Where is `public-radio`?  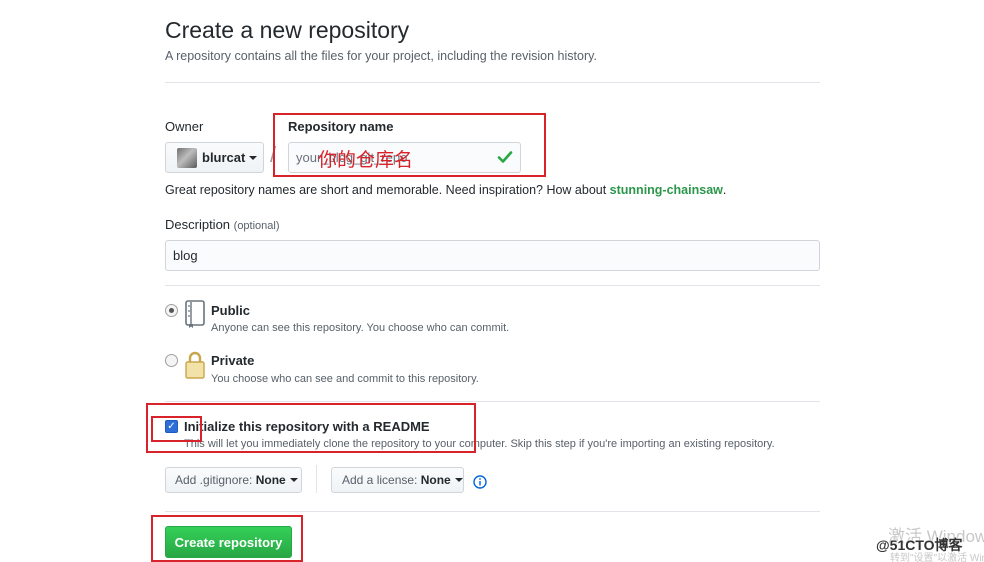
public-radio is located at coordinates (171, 310).